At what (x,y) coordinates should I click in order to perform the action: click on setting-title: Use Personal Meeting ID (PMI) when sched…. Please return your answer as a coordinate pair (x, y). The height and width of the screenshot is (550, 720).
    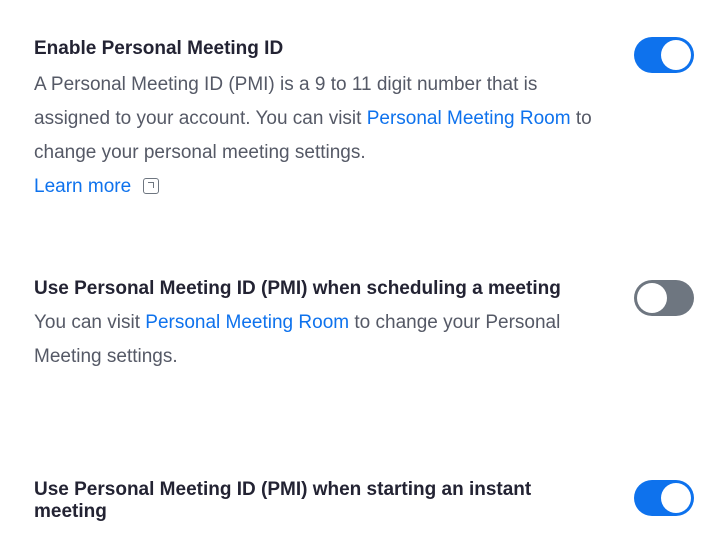
    Looking at the image, I should click on (297, 288).